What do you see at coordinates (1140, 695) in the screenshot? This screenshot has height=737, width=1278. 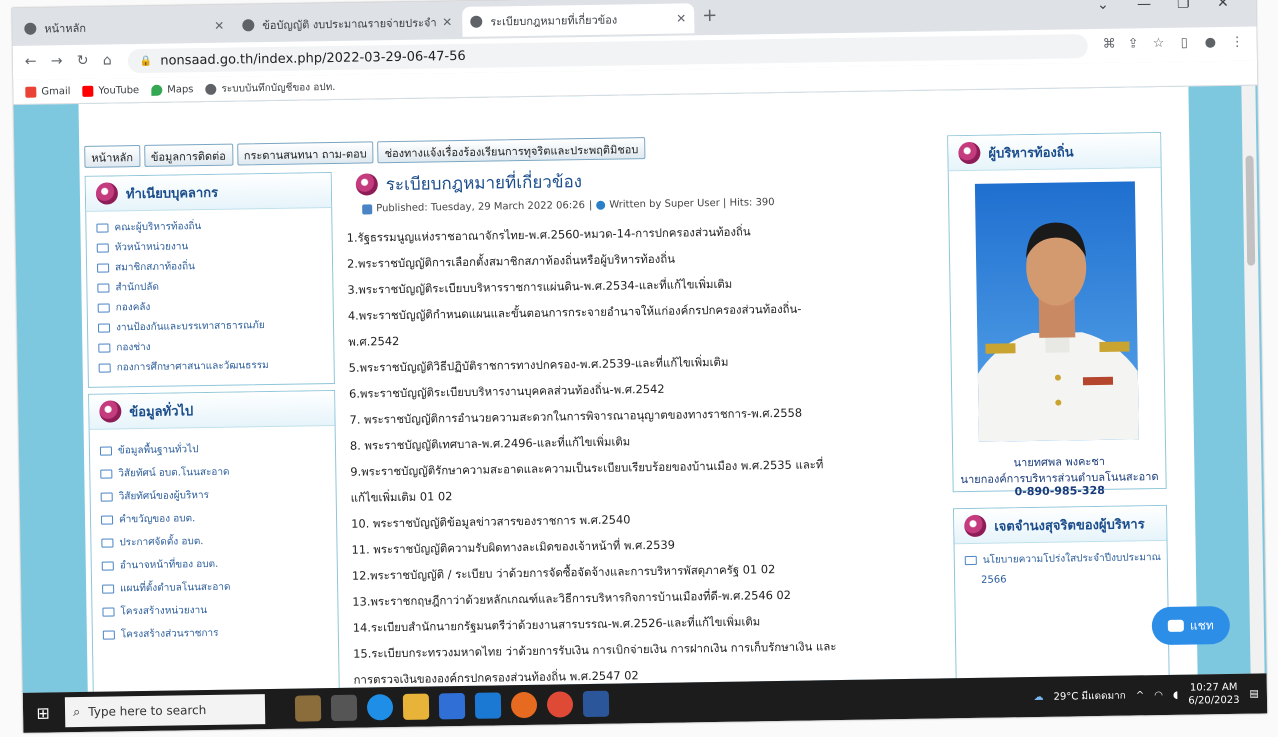 I see `tray-chevron-icon: ^` at bounding box center [1140, 695].